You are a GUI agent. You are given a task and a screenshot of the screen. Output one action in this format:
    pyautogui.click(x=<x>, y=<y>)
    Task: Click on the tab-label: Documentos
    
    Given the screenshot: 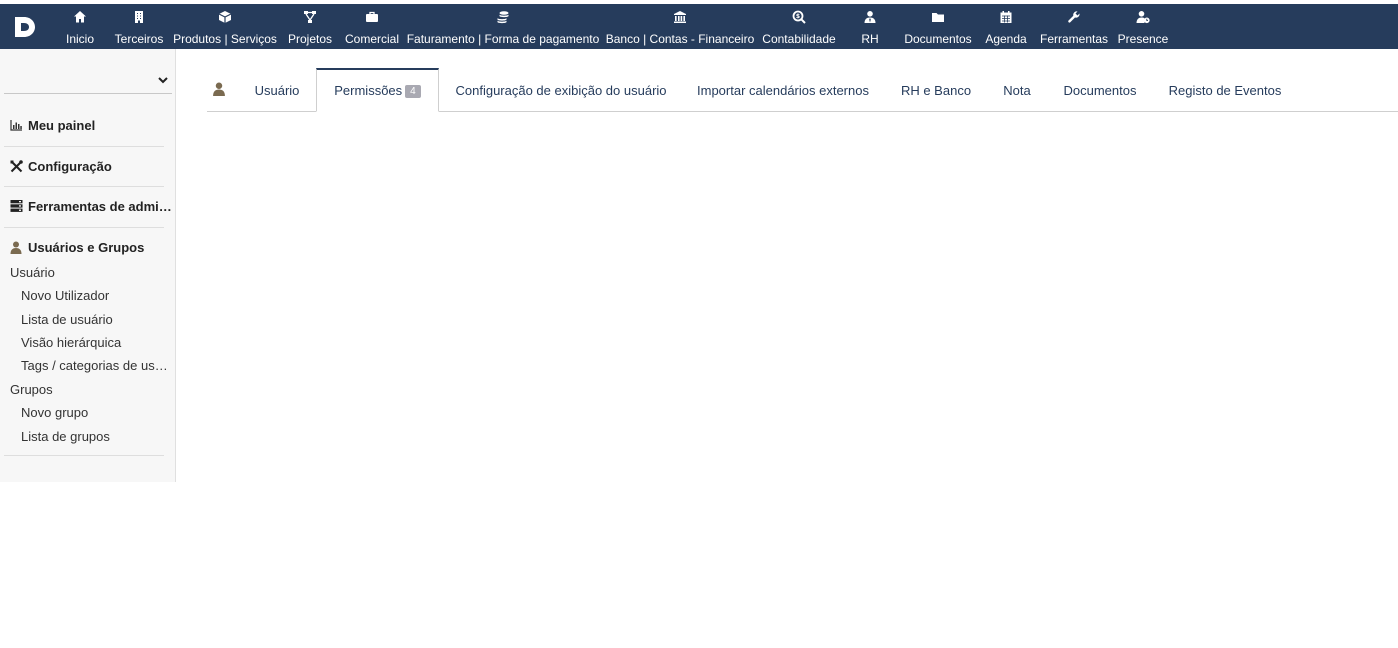 What is the action you would take?
    pyautogui.click(x=1100, y=90)
    